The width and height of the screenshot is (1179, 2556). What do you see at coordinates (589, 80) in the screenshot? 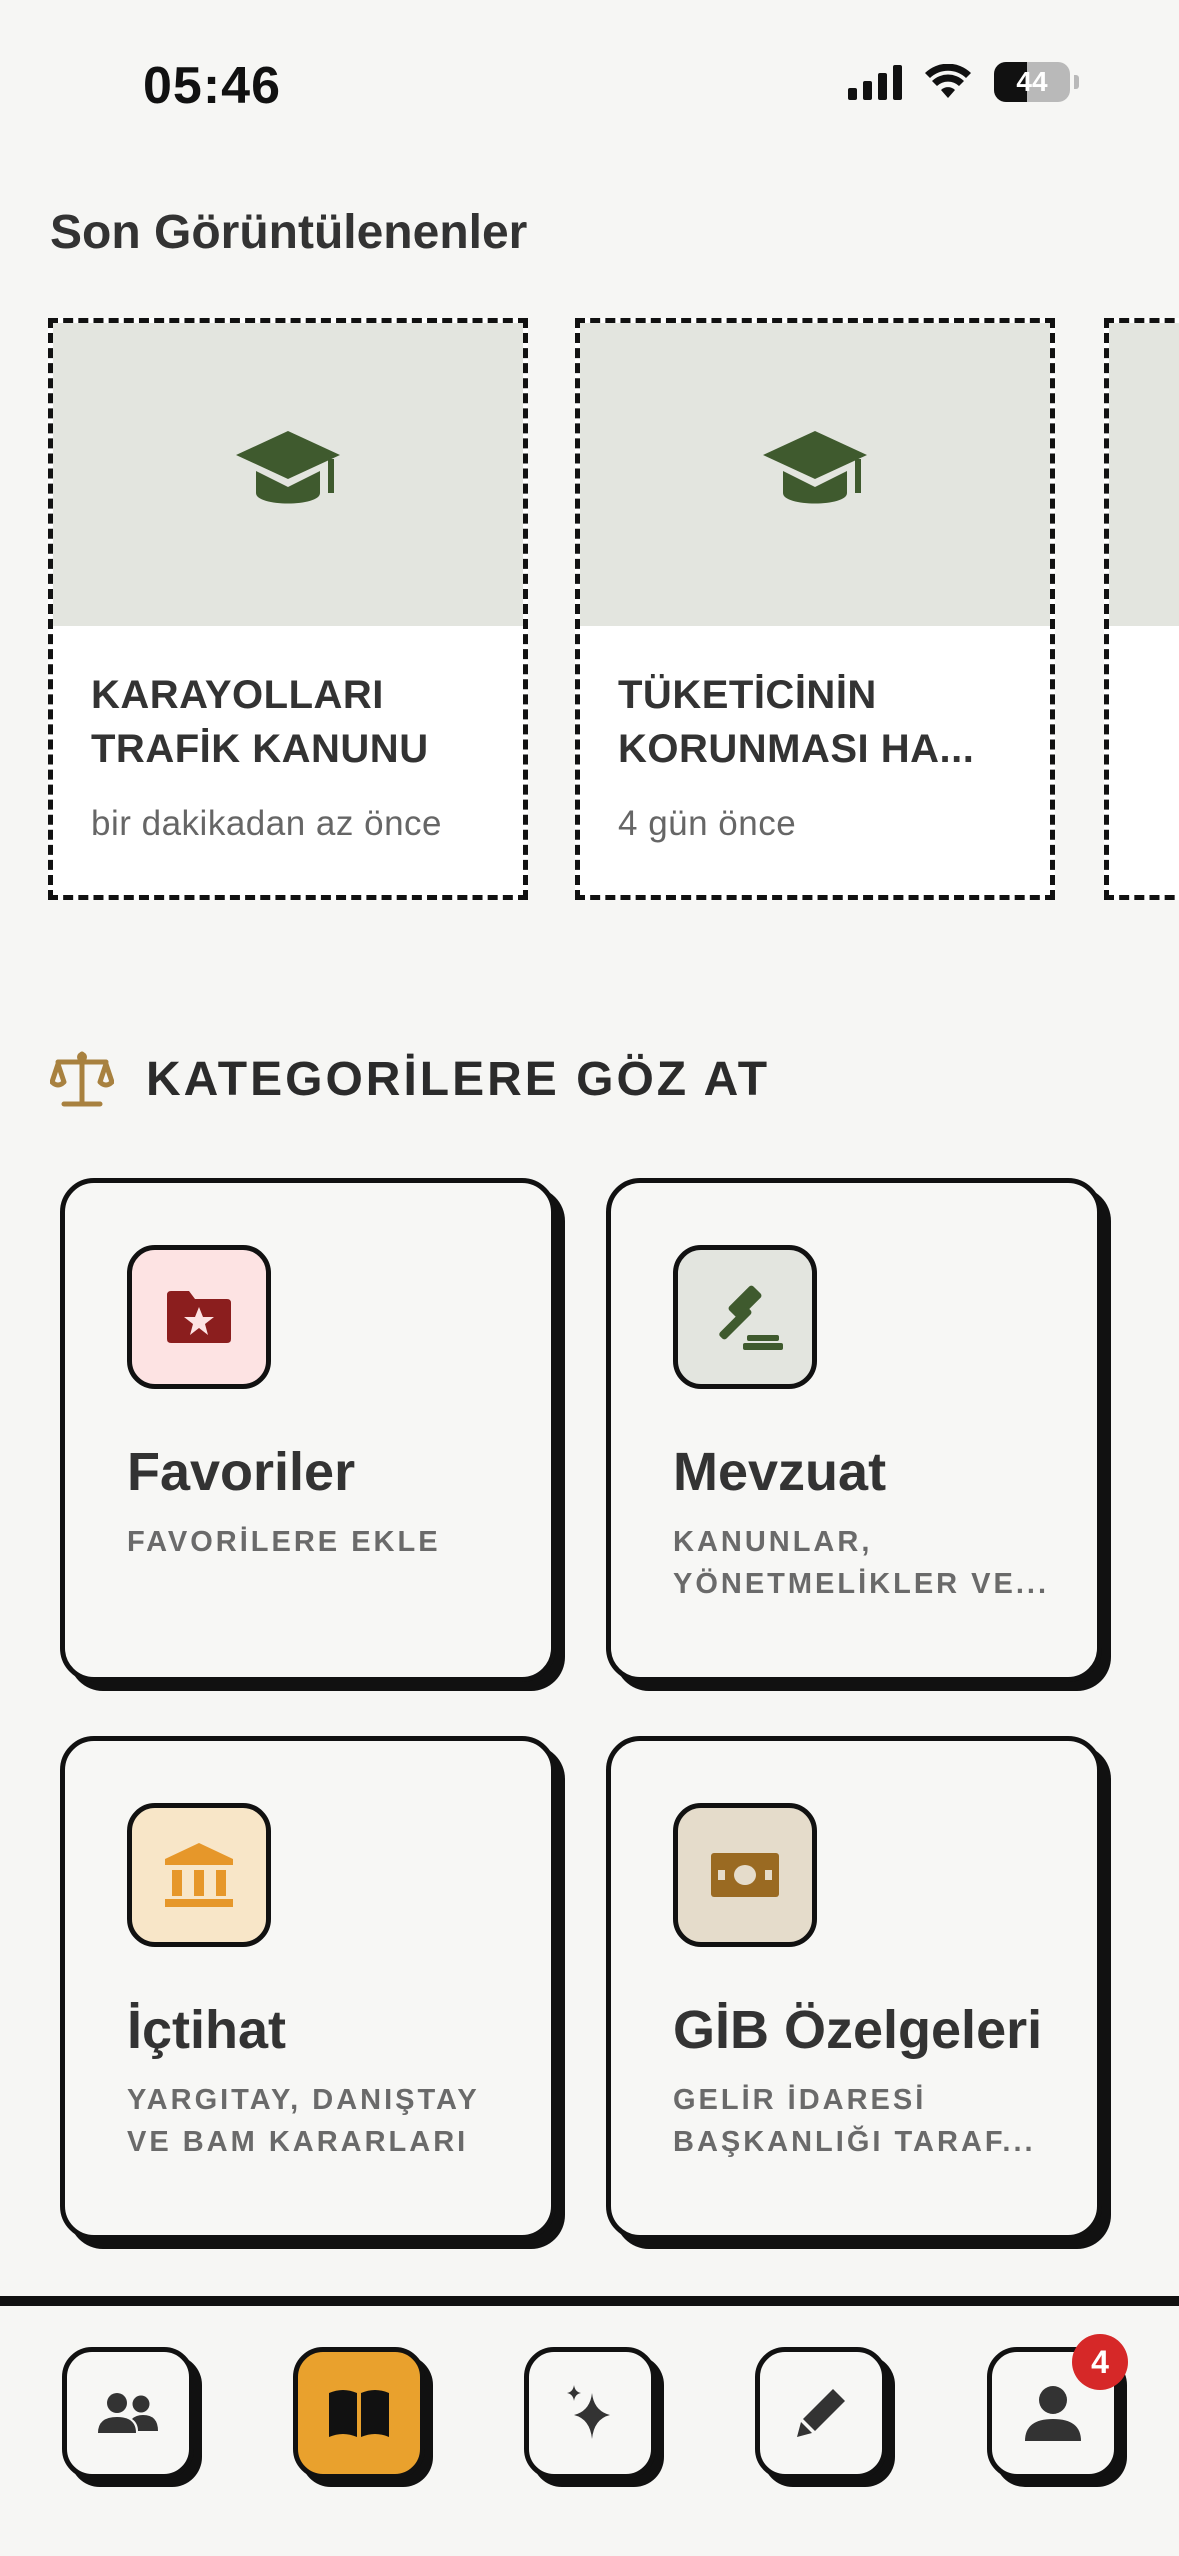
I see `status-bar: 05:46 44` at bounding box center [589, 80].